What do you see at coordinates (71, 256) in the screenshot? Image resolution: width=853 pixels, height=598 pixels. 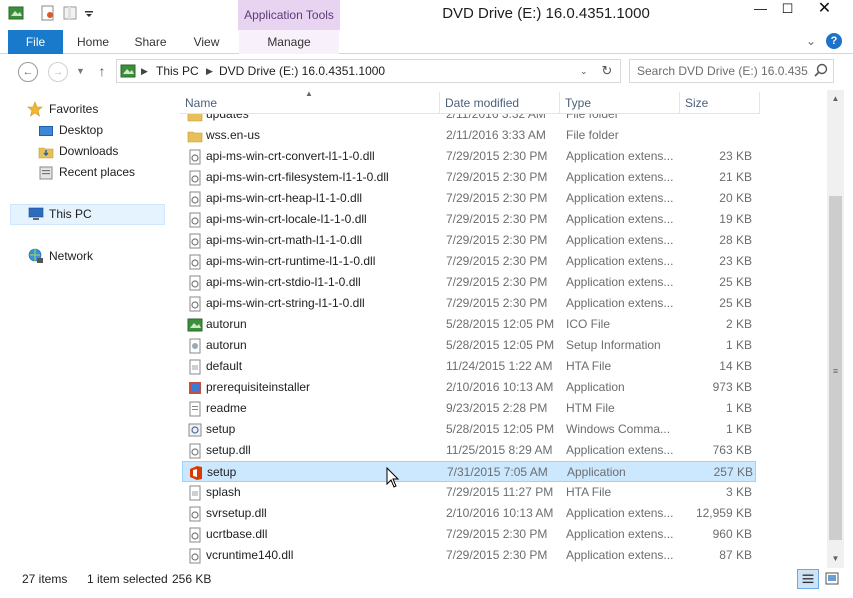 I see `nav-network: Network` at bounding box center [71, 256].